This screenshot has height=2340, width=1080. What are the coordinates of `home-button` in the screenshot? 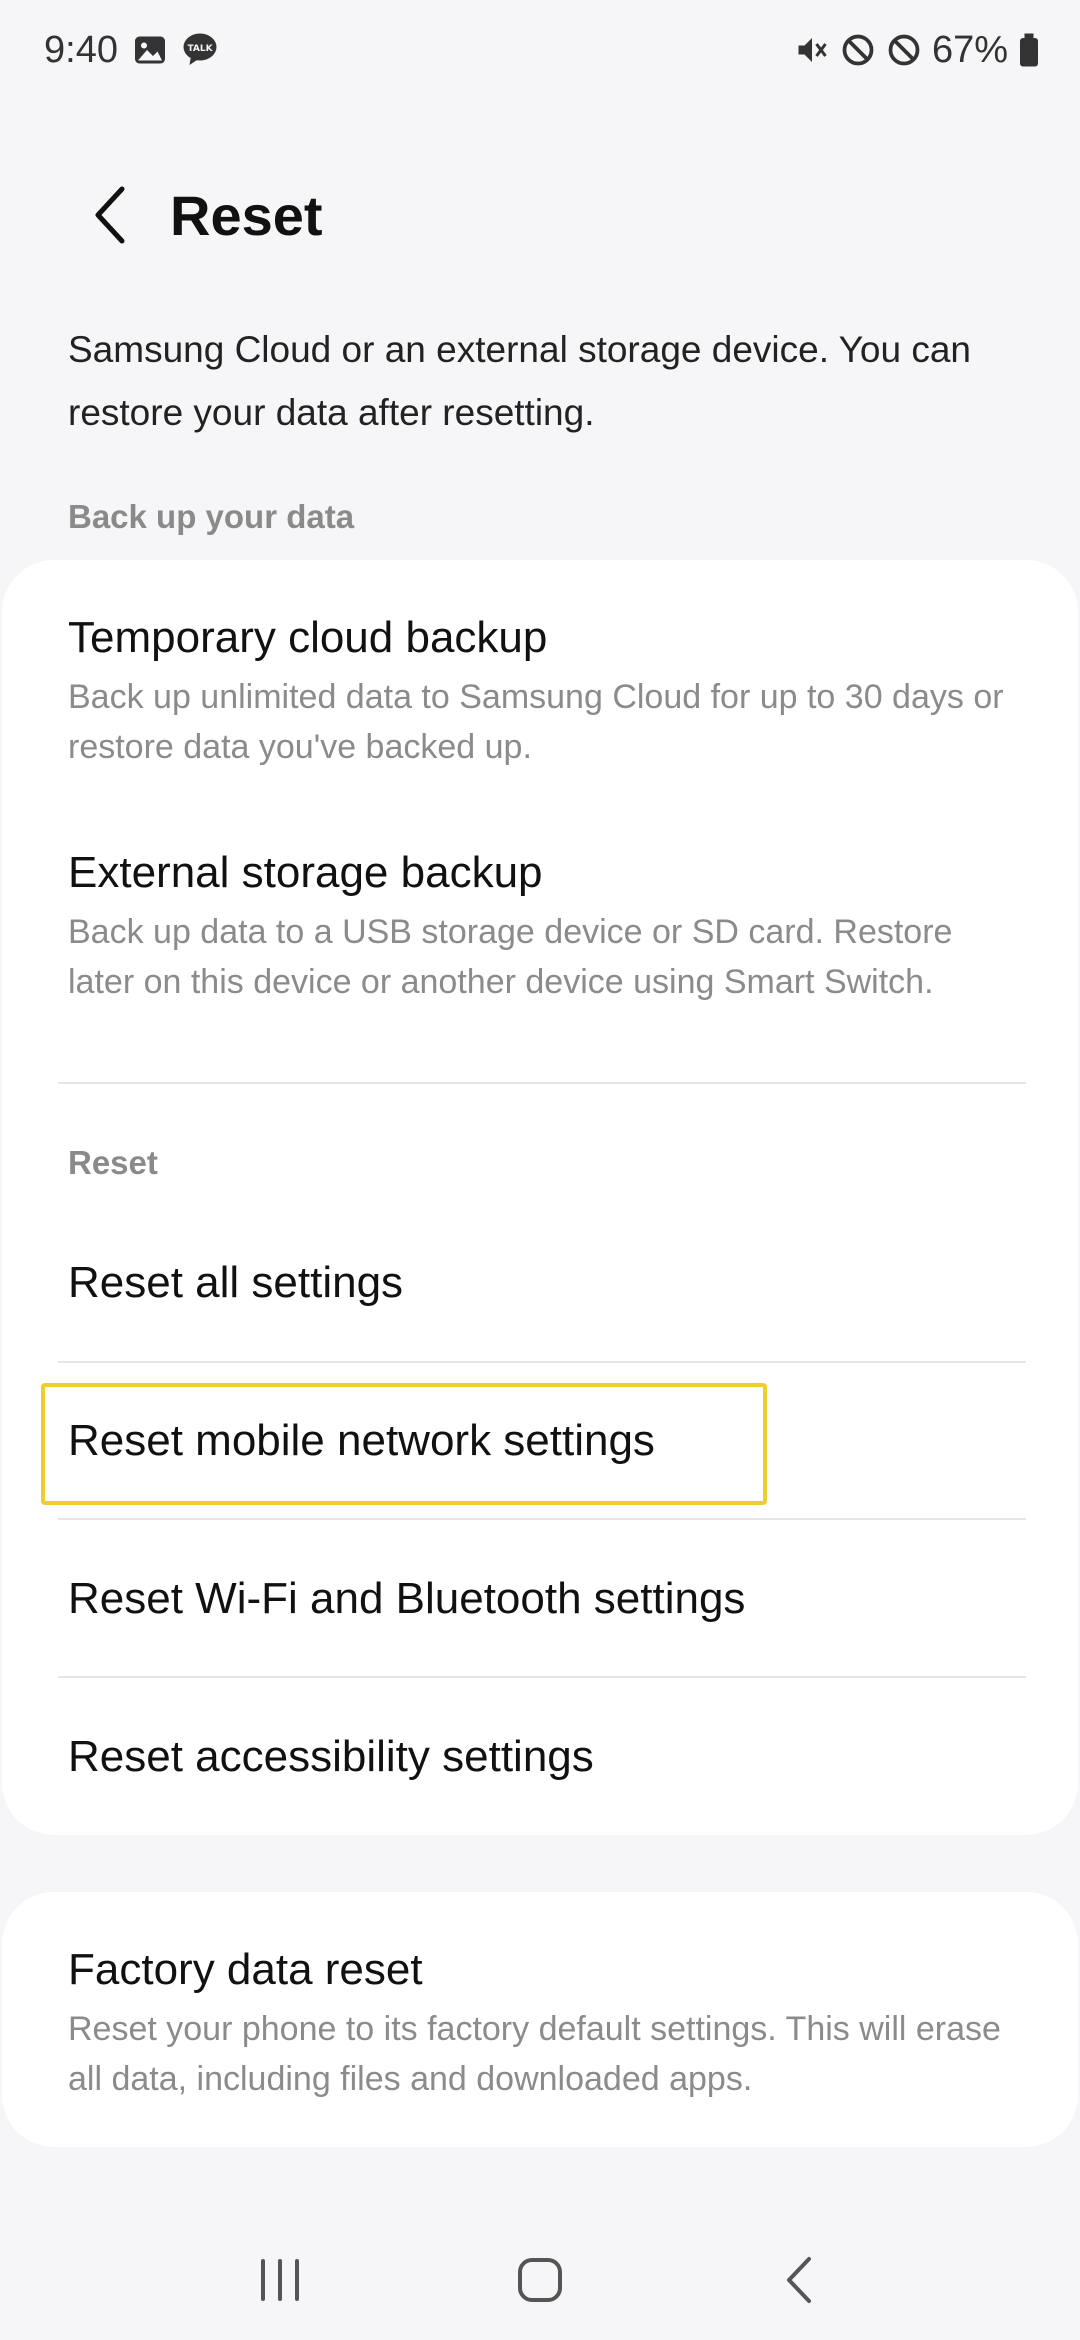 It's located at (540, 2280).